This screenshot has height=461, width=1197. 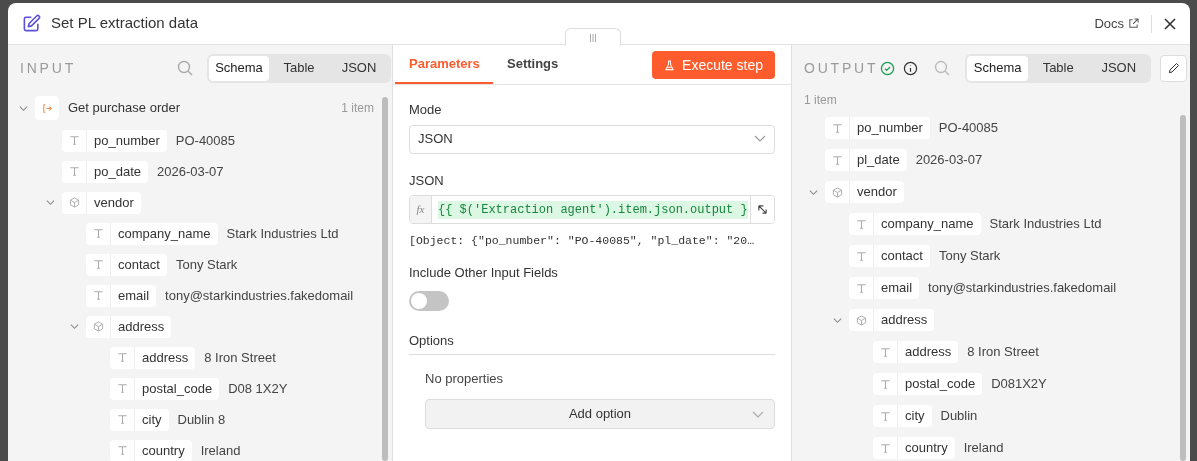 What do you see at coordinates (593, 37) in the screenshot?
I see `drag-handle` at bounding box center [593, 37].